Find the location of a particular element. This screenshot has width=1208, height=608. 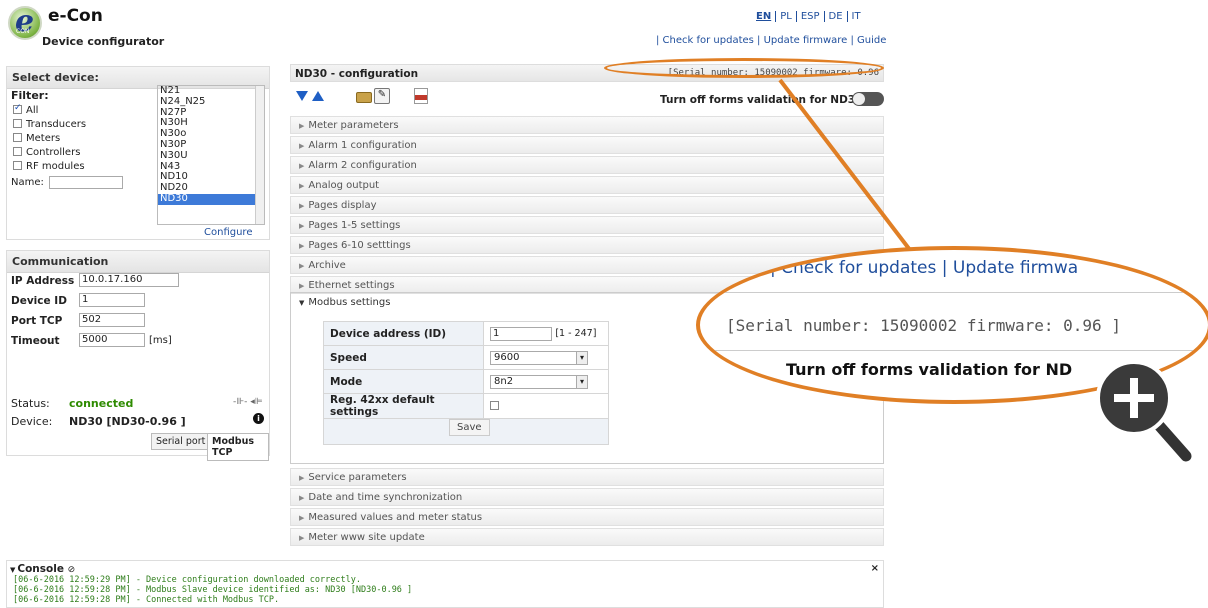

zoom-in-icon is located at coordinates (1144, 411).